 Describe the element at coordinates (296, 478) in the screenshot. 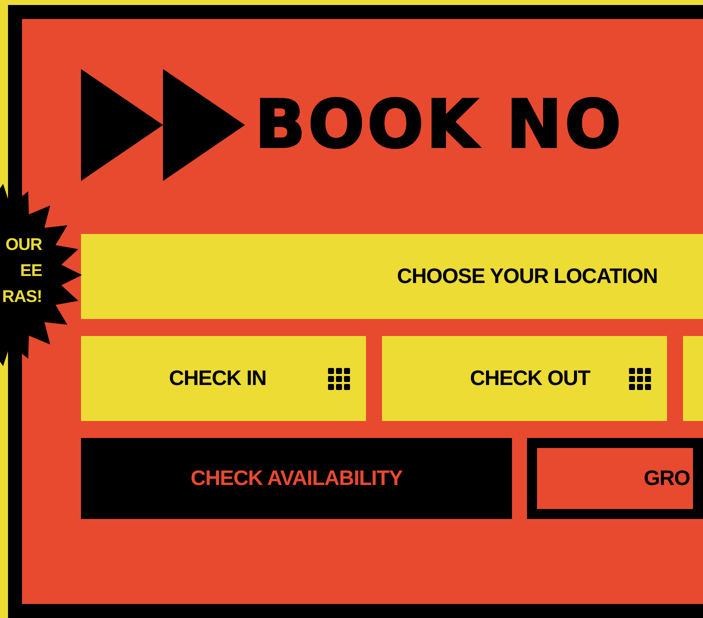

I see `check-availability-button: CHECK AVAILABILITY` at that location.